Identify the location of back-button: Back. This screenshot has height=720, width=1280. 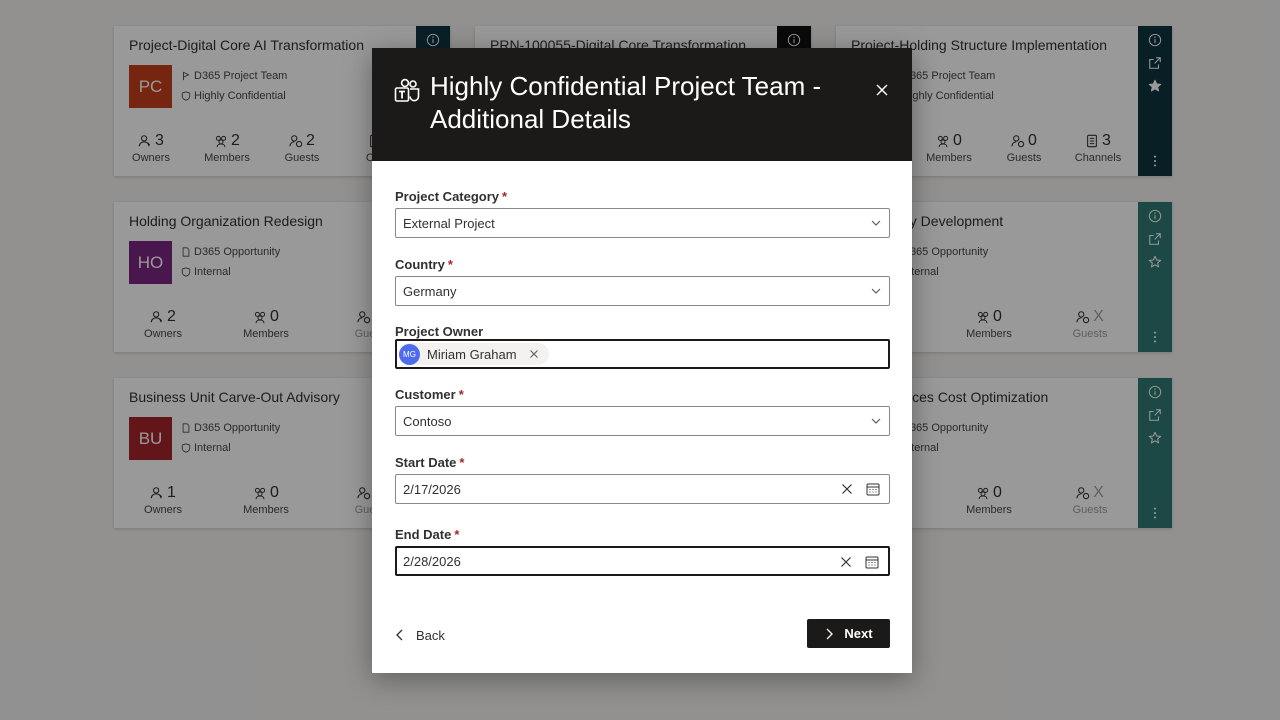
(420, 635).